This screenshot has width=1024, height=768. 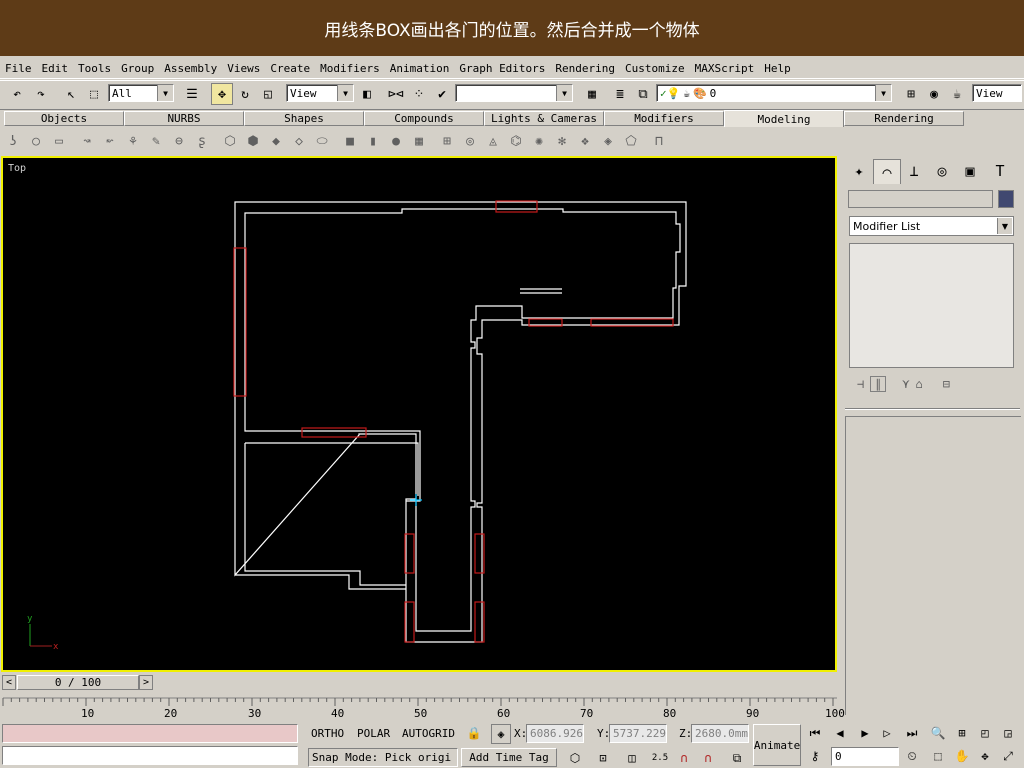 I want to click on go-to-start-icon: ⏮, so click(x=815, y=733).